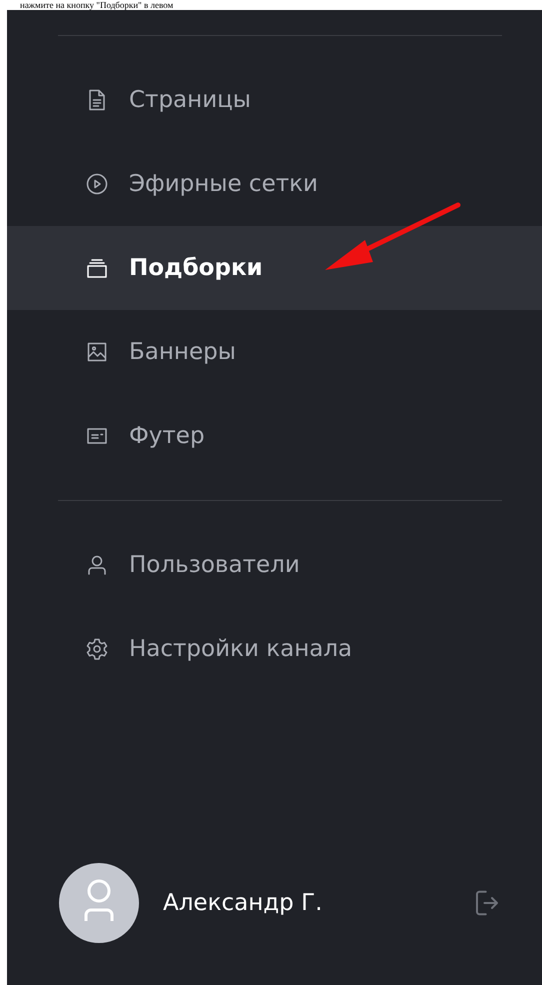 This screenshot has width=542, height=985. I want to click on sidebar-item: Подборки, so click(274, 268).